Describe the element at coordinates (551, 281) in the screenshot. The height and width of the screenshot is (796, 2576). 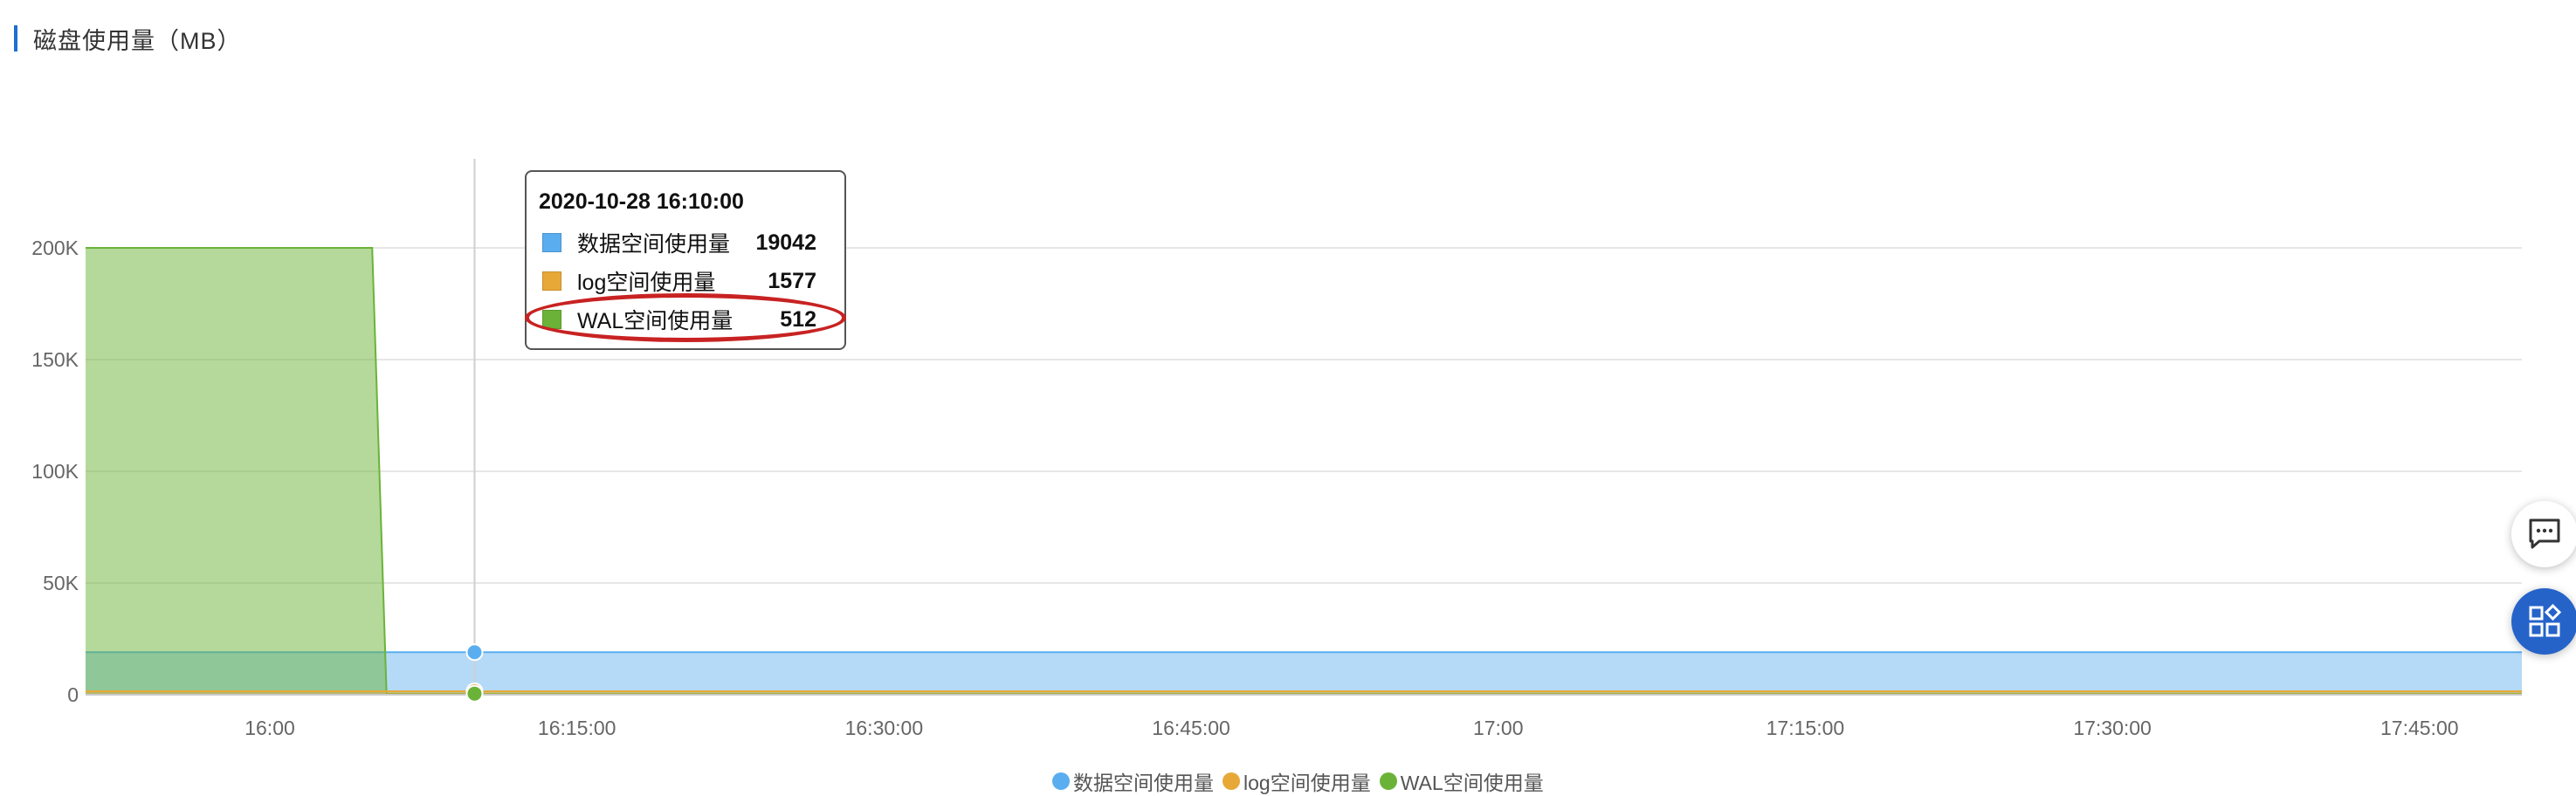
I see `tooltip-swatch-log` at that location.